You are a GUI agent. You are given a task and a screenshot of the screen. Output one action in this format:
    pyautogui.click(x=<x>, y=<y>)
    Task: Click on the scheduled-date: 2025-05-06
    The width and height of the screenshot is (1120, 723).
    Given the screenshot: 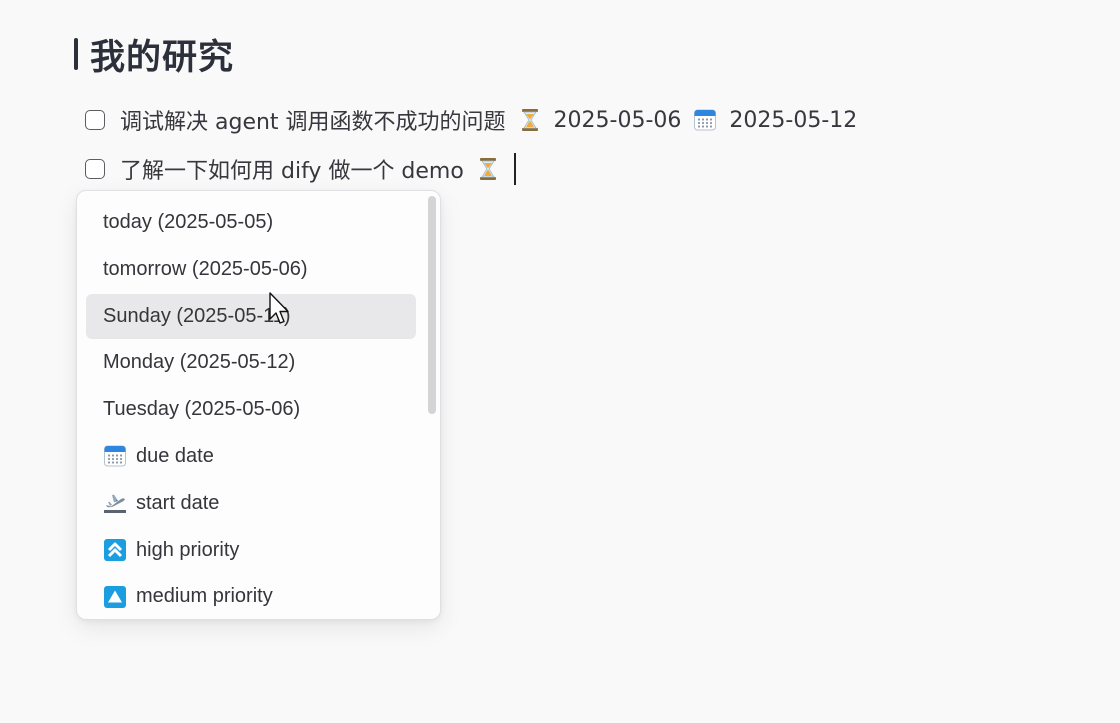 What is the action you would take?
    pyautogui.click(x=618, y=120)
    